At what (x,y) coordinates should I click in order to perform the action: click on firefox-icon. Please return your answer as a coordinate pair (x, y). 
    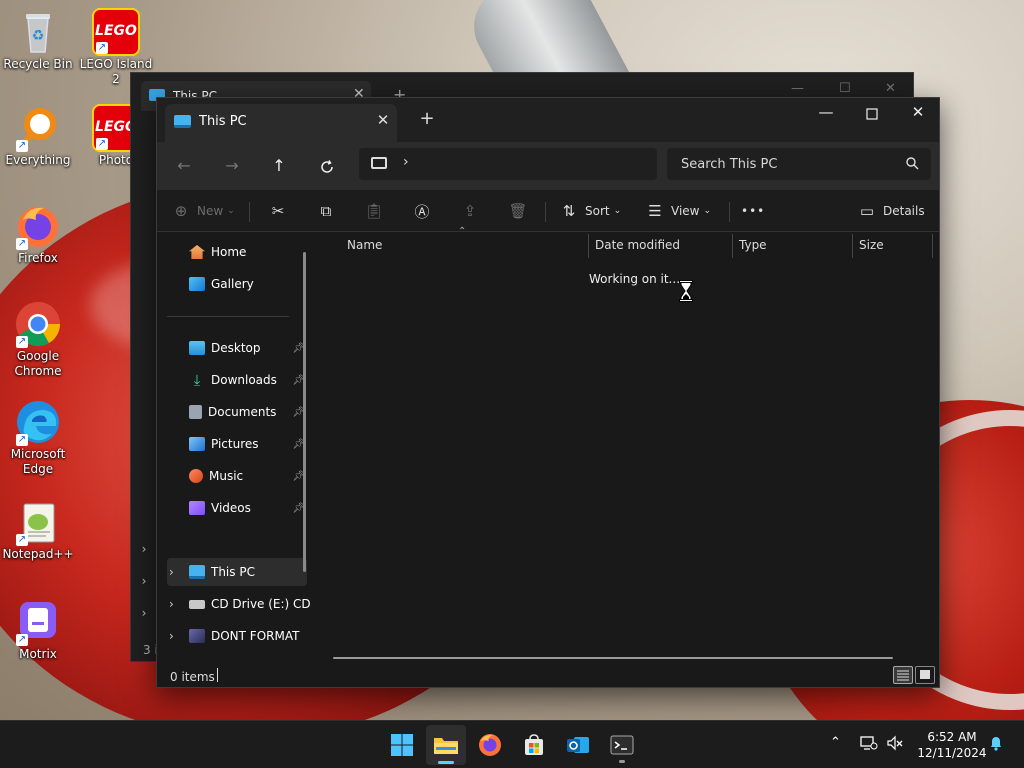
    Looking at the image, I should click on (490, 745).